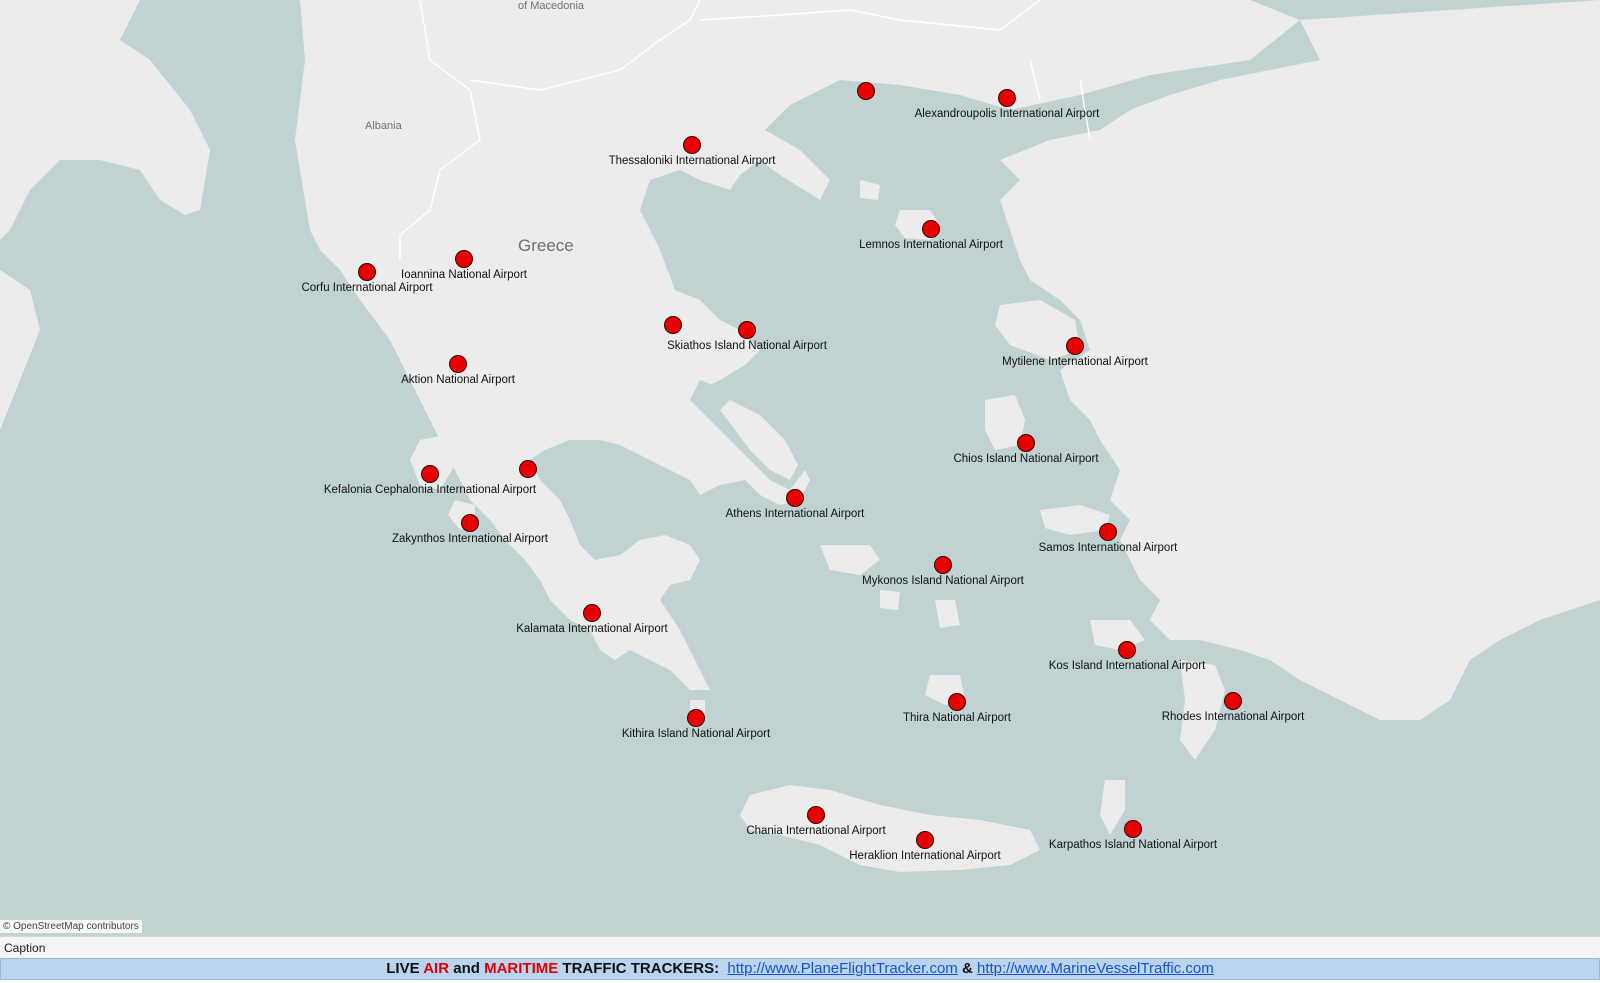 The image size is (1600, 983). Describe the element at coordinates (1233, 717) in the screenshot. I see `airport-label: Rhodes International Airport` at that location.